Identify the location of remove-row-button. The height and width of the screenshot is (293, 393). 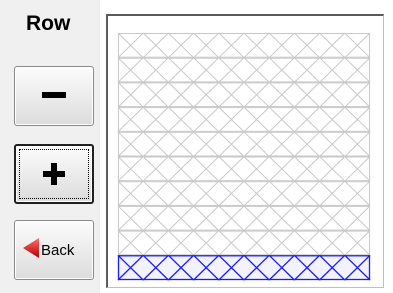
(54, 96).